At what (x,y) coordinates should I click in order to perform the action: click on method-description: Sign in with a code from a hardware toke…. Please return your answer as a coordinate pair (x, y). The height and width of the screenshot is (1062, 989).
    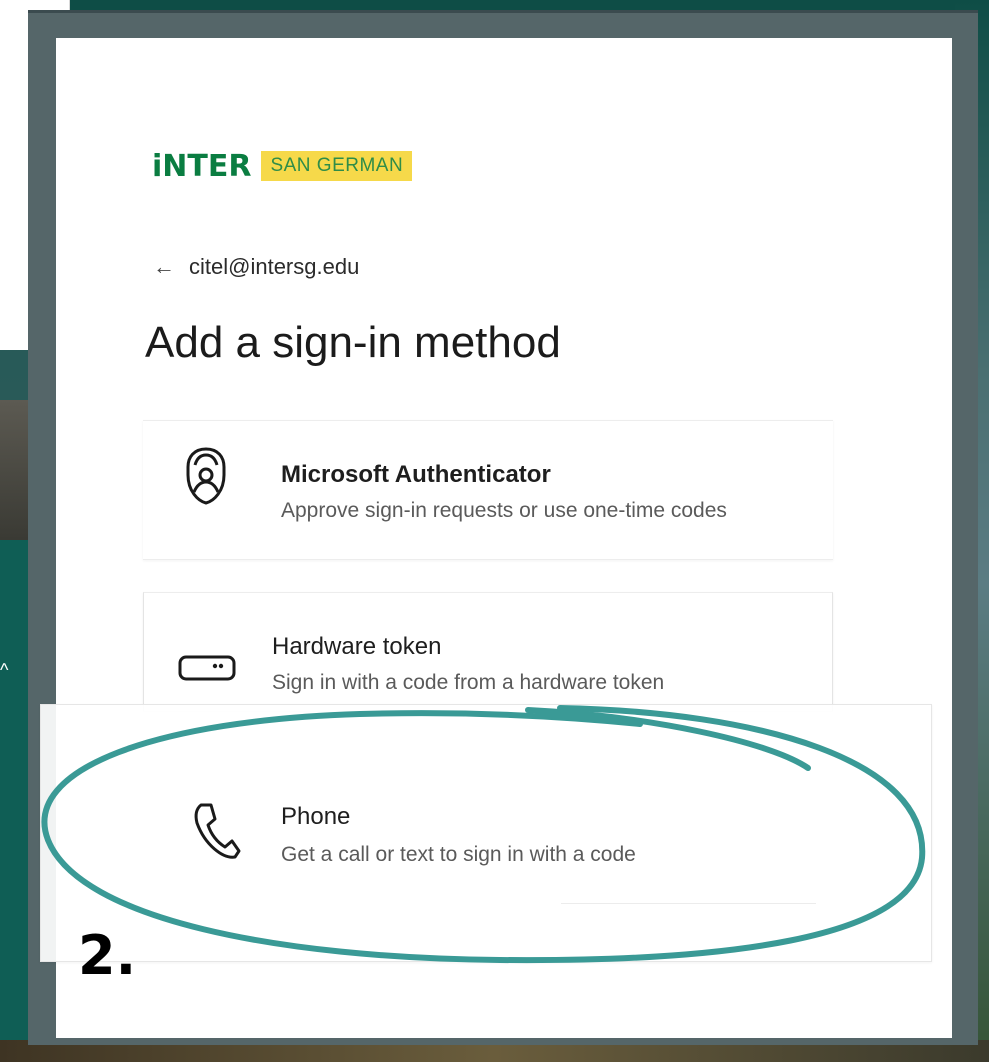
    Looking at the image, I should click on (468, 682).